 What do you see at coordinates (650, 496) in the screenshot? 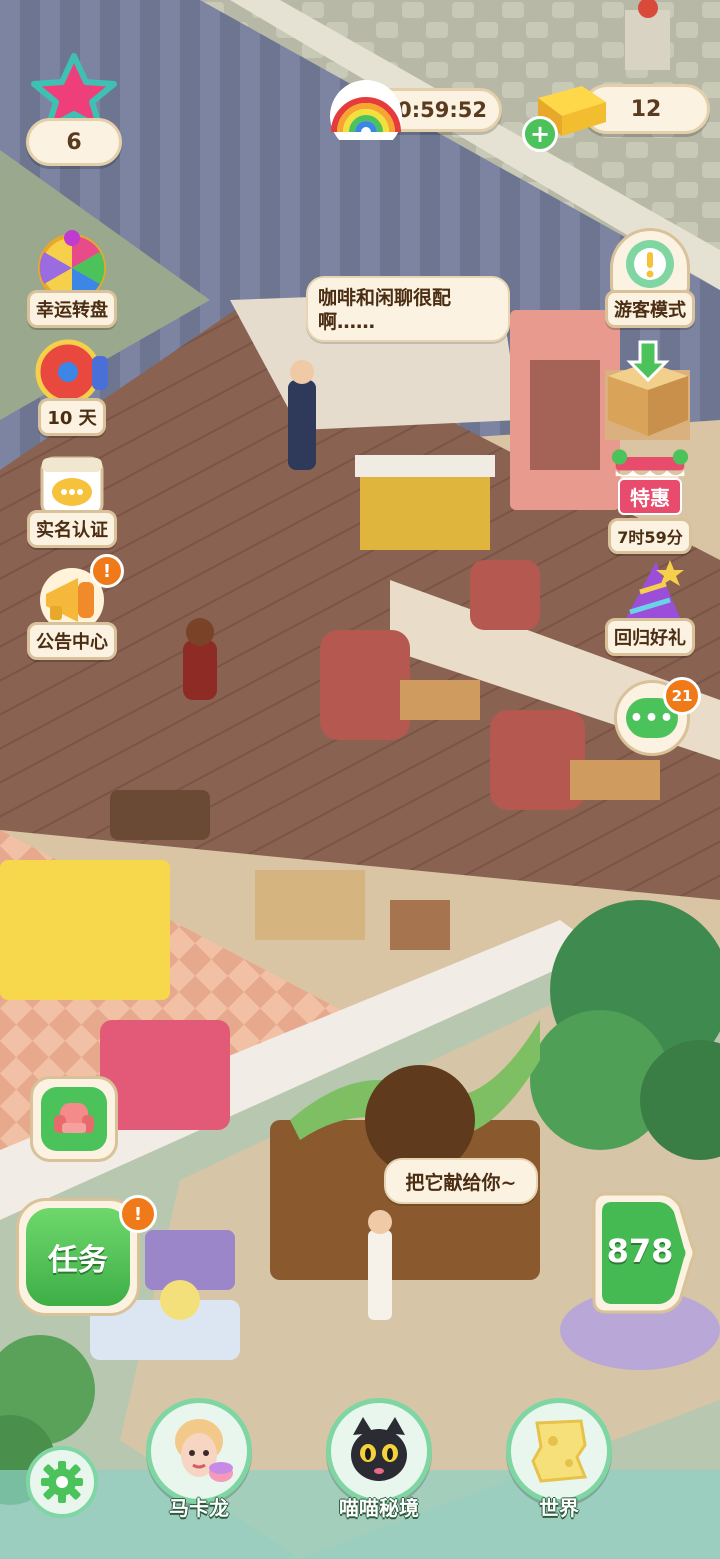
I see `special-offer-label: 特惠` at bounding box center [650, 496].